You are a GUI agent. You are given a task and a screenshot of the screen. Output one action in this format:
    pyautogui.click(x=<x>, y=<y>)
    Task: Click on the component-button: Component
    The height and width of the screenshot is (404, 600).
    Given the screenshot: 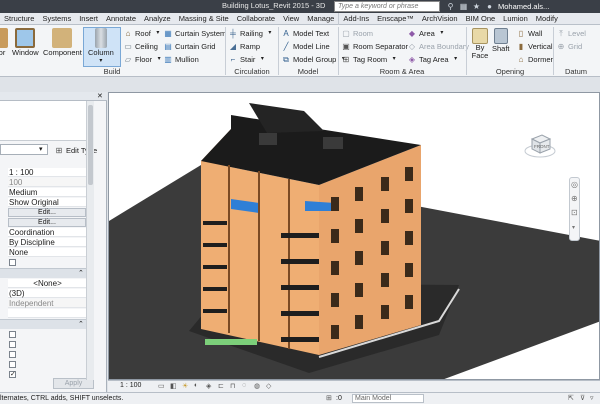 What is the action you would take?
    pyautogui.click(x=62, y=42)
    